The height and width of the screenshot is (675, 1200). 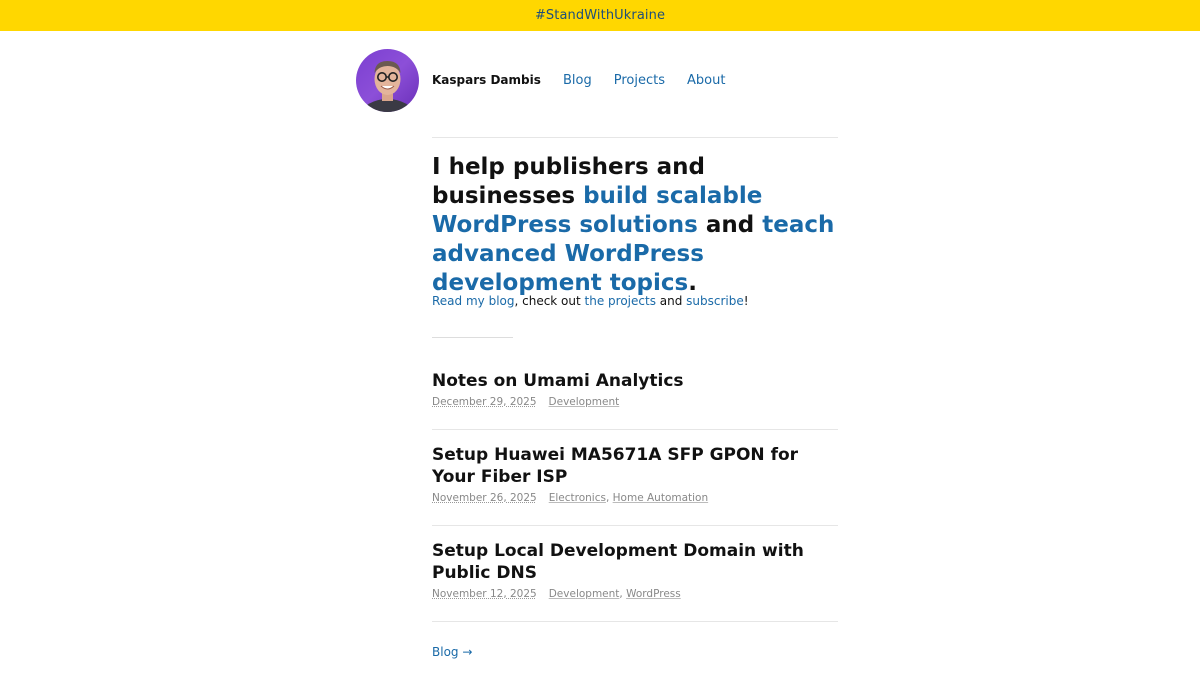 What do you see at coordinates (635, 381) in the screenshot?
I see `post-title-link: Notes on Umami Analytics` at bounding box center [635, 381].